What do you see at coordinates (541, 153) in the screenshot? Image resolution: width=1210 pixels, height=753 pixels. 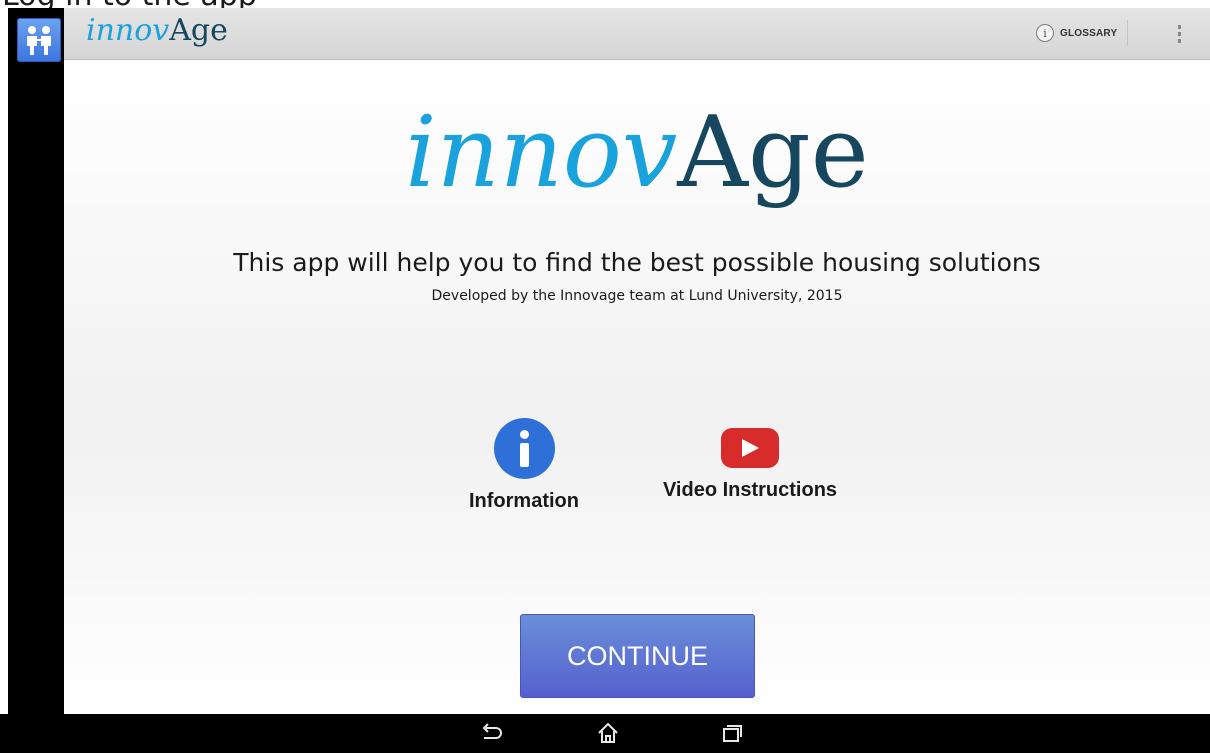 I see `hero-logo-italic: innov` at bounding box center [541, 153].